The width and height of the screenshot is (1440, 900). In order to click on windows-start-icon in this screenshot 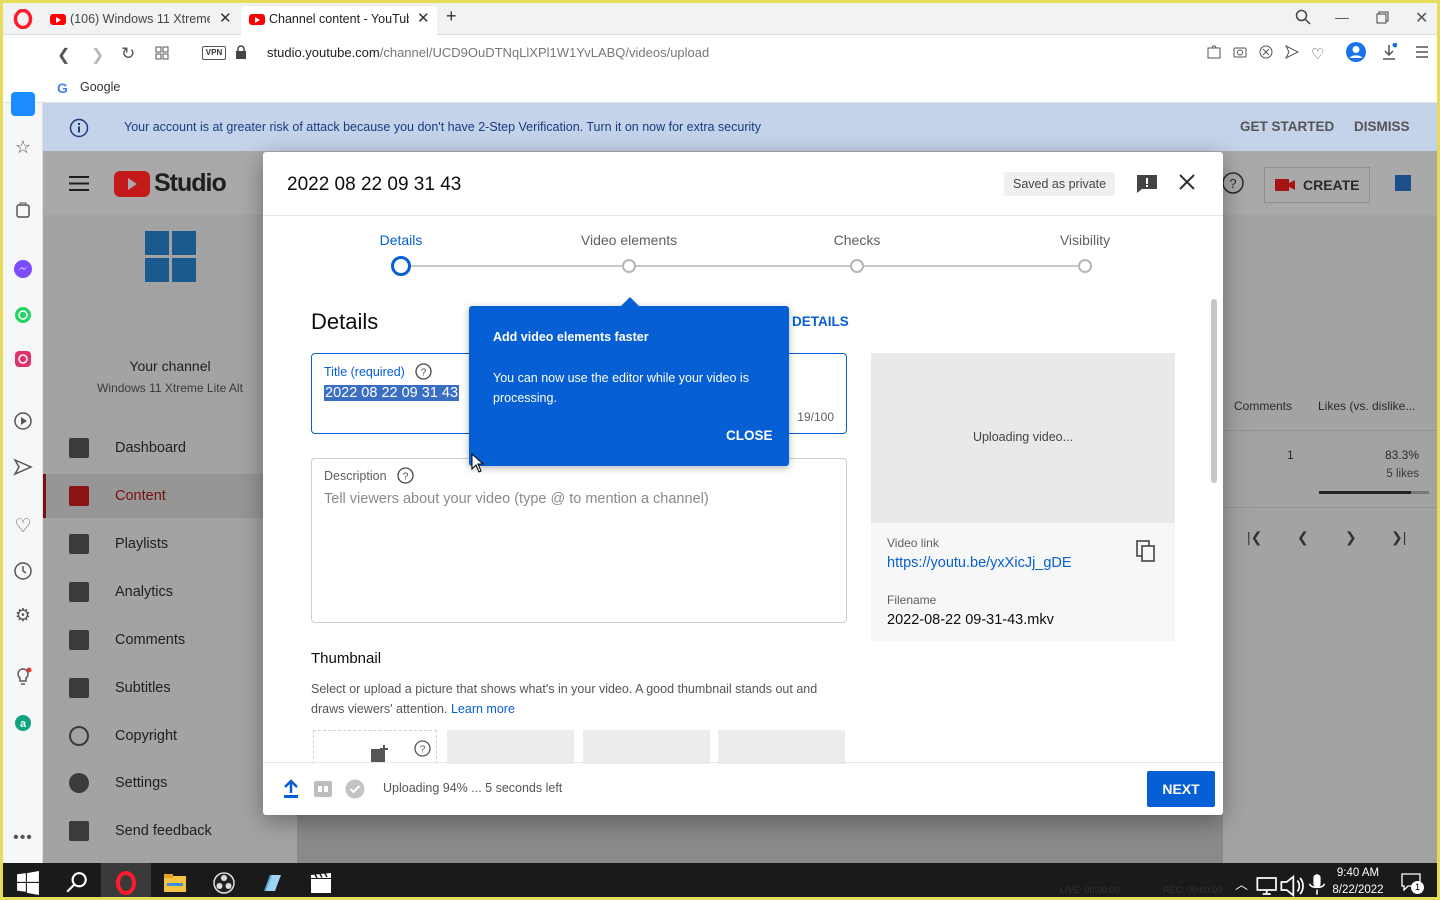, I will do `click(28, 883)`.